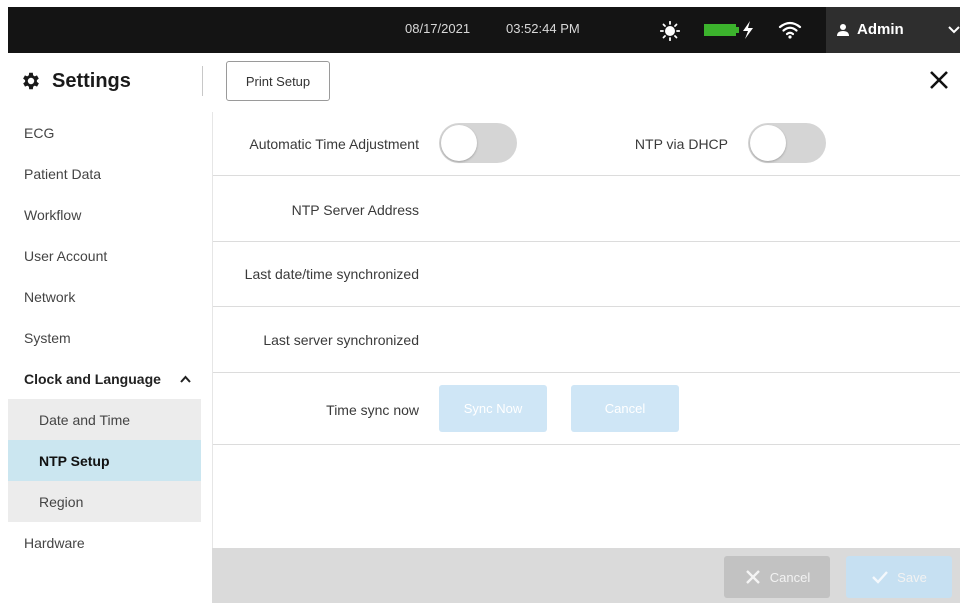  I want to click on user-menu: Admin, so click(893, 30).